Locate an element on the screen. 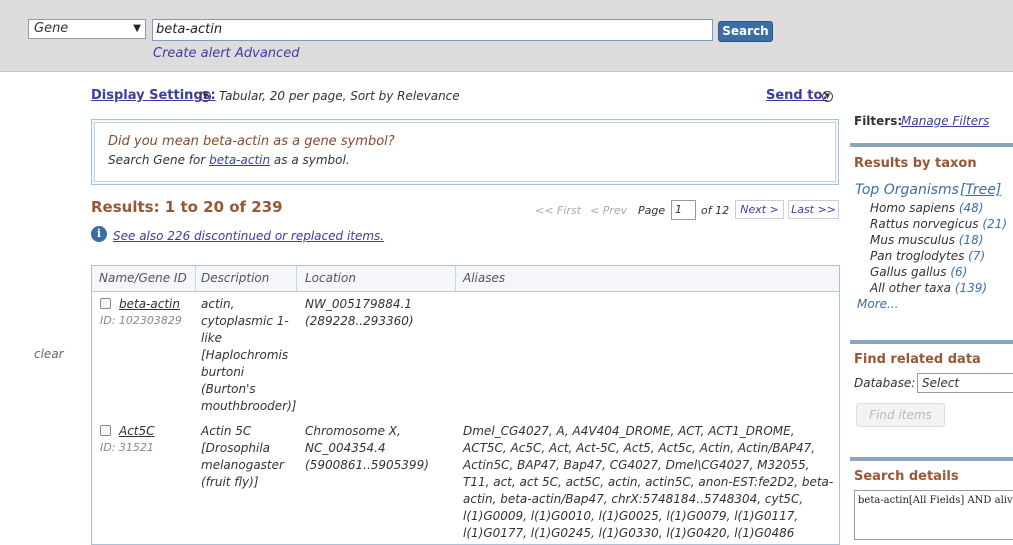  tree-link: [Tree] is located at coordinates (980, 190).